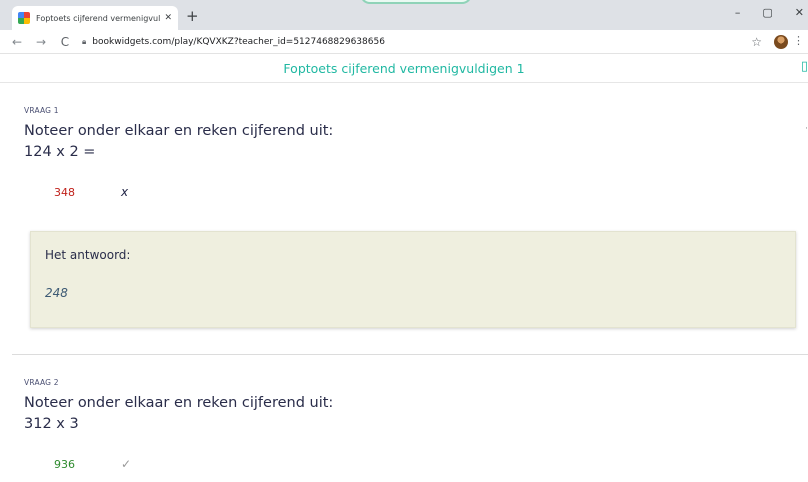 This screenshot has width=808, height=482. What do you see at coordinates (192, 16) in the screenshot?
I see `new-tab-button: +` at bounding box center [192, 16].